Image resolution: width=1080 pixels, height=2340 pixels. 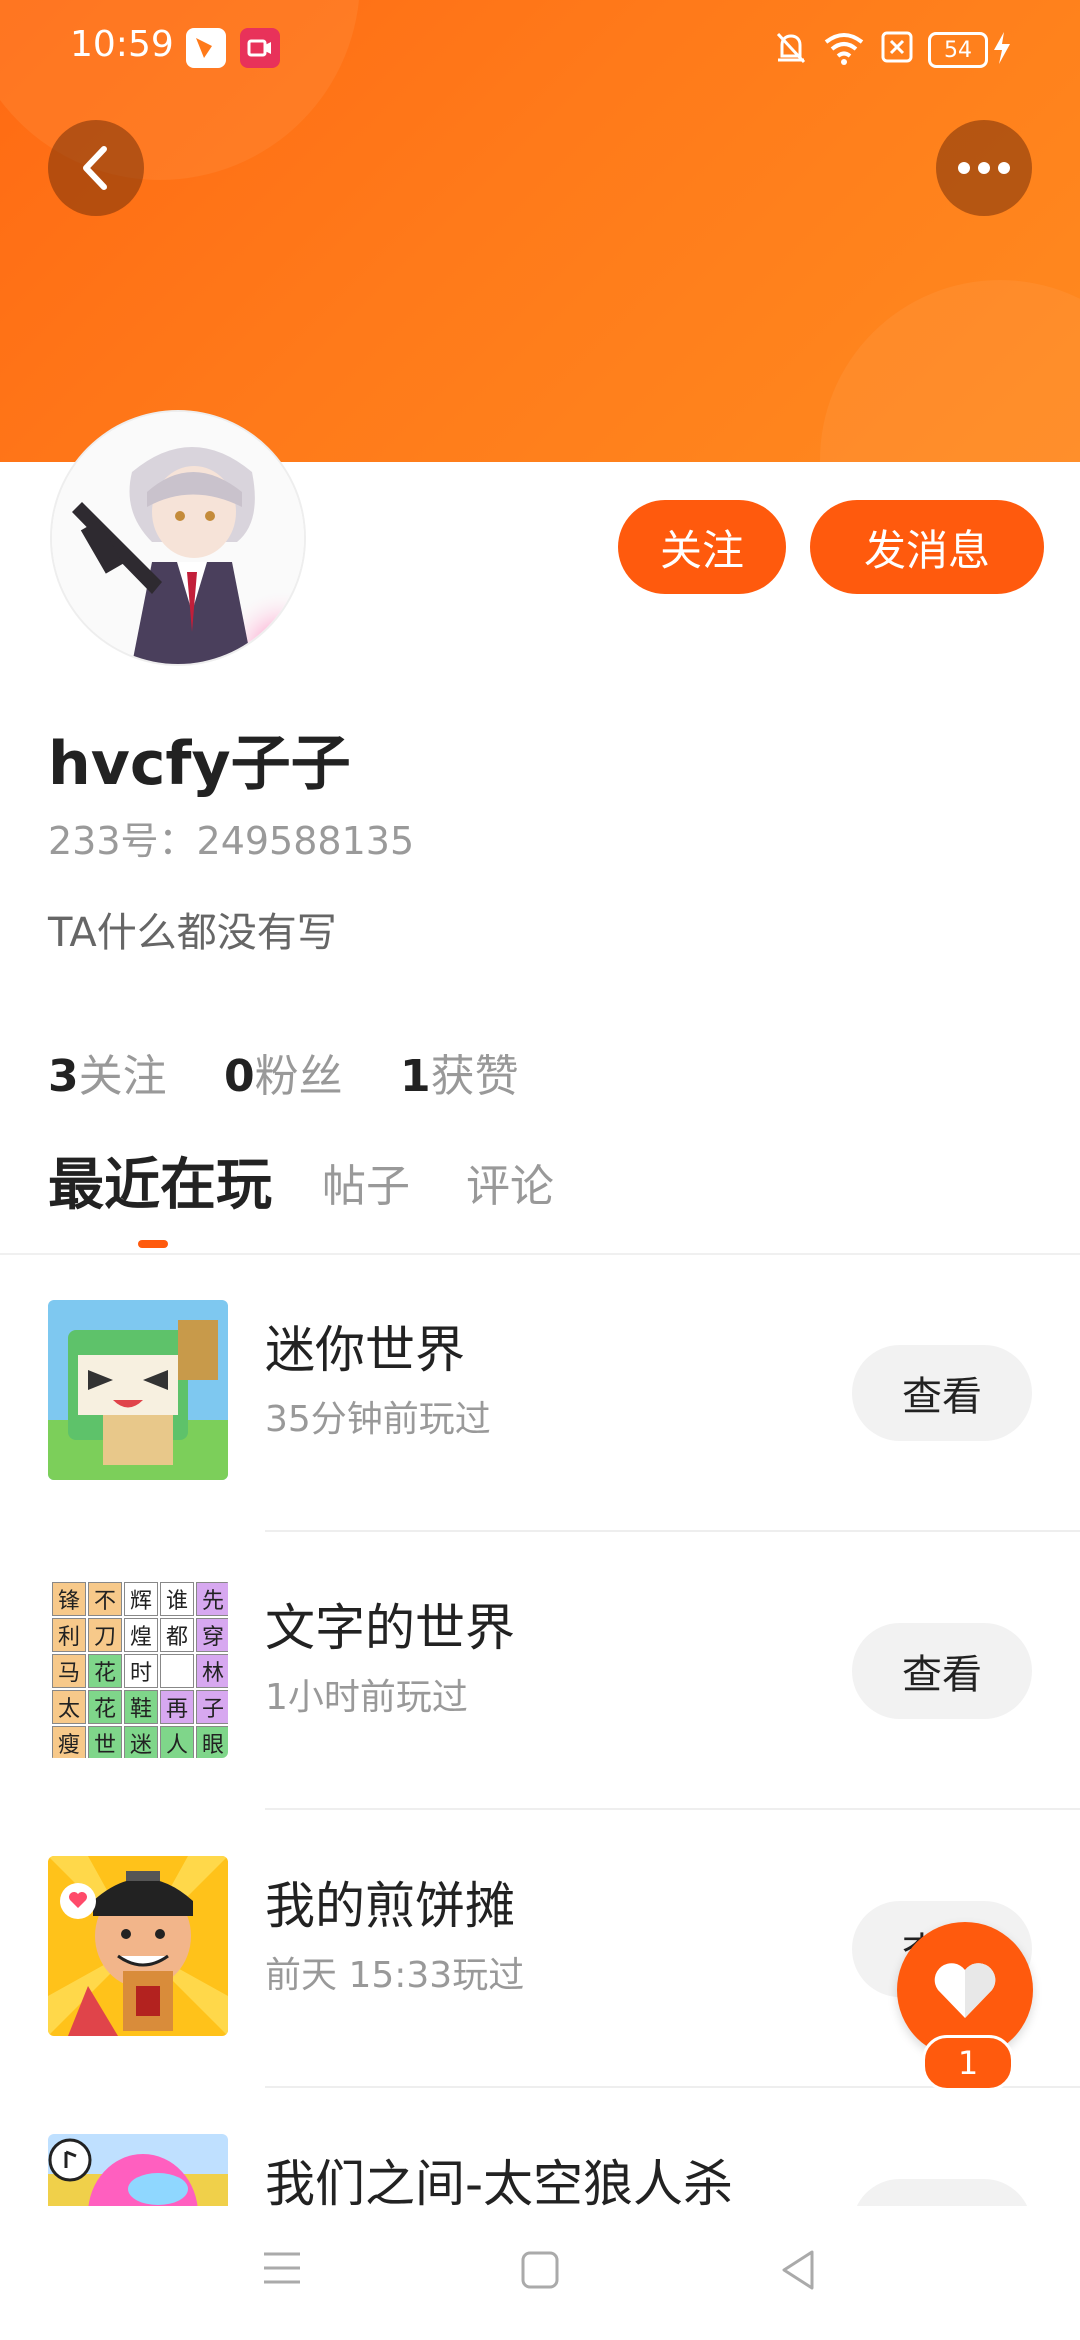 What do you see at coordinates (141, 1742) in the screenshot?
I see `word-grid-cell: 迷` at bounding box center [141, 1742].